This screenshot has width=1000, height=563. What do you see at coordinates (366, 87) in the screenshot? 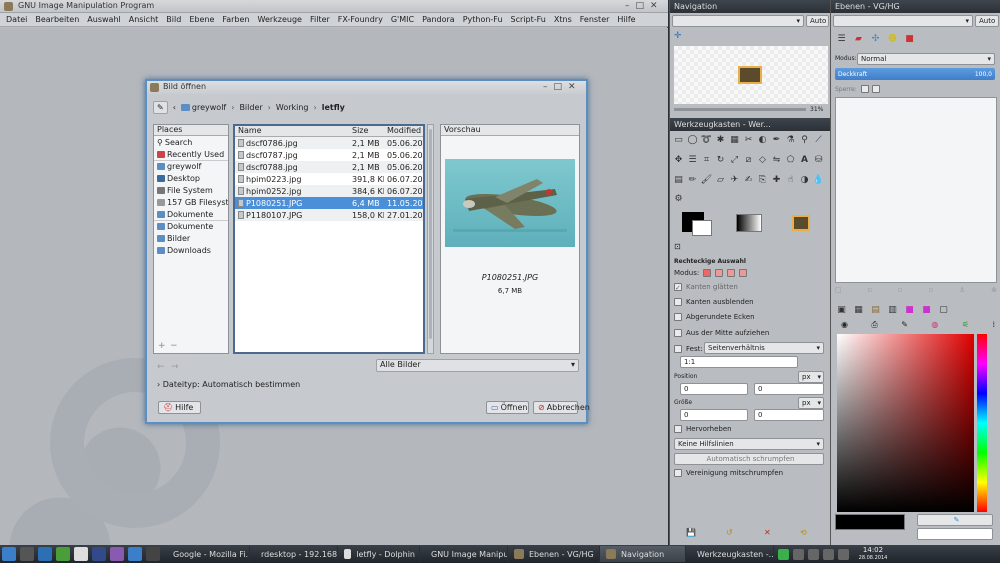
I see `dialog-title-bar: Bild öffnen – □ ✕` at bounding box center [366, 87].